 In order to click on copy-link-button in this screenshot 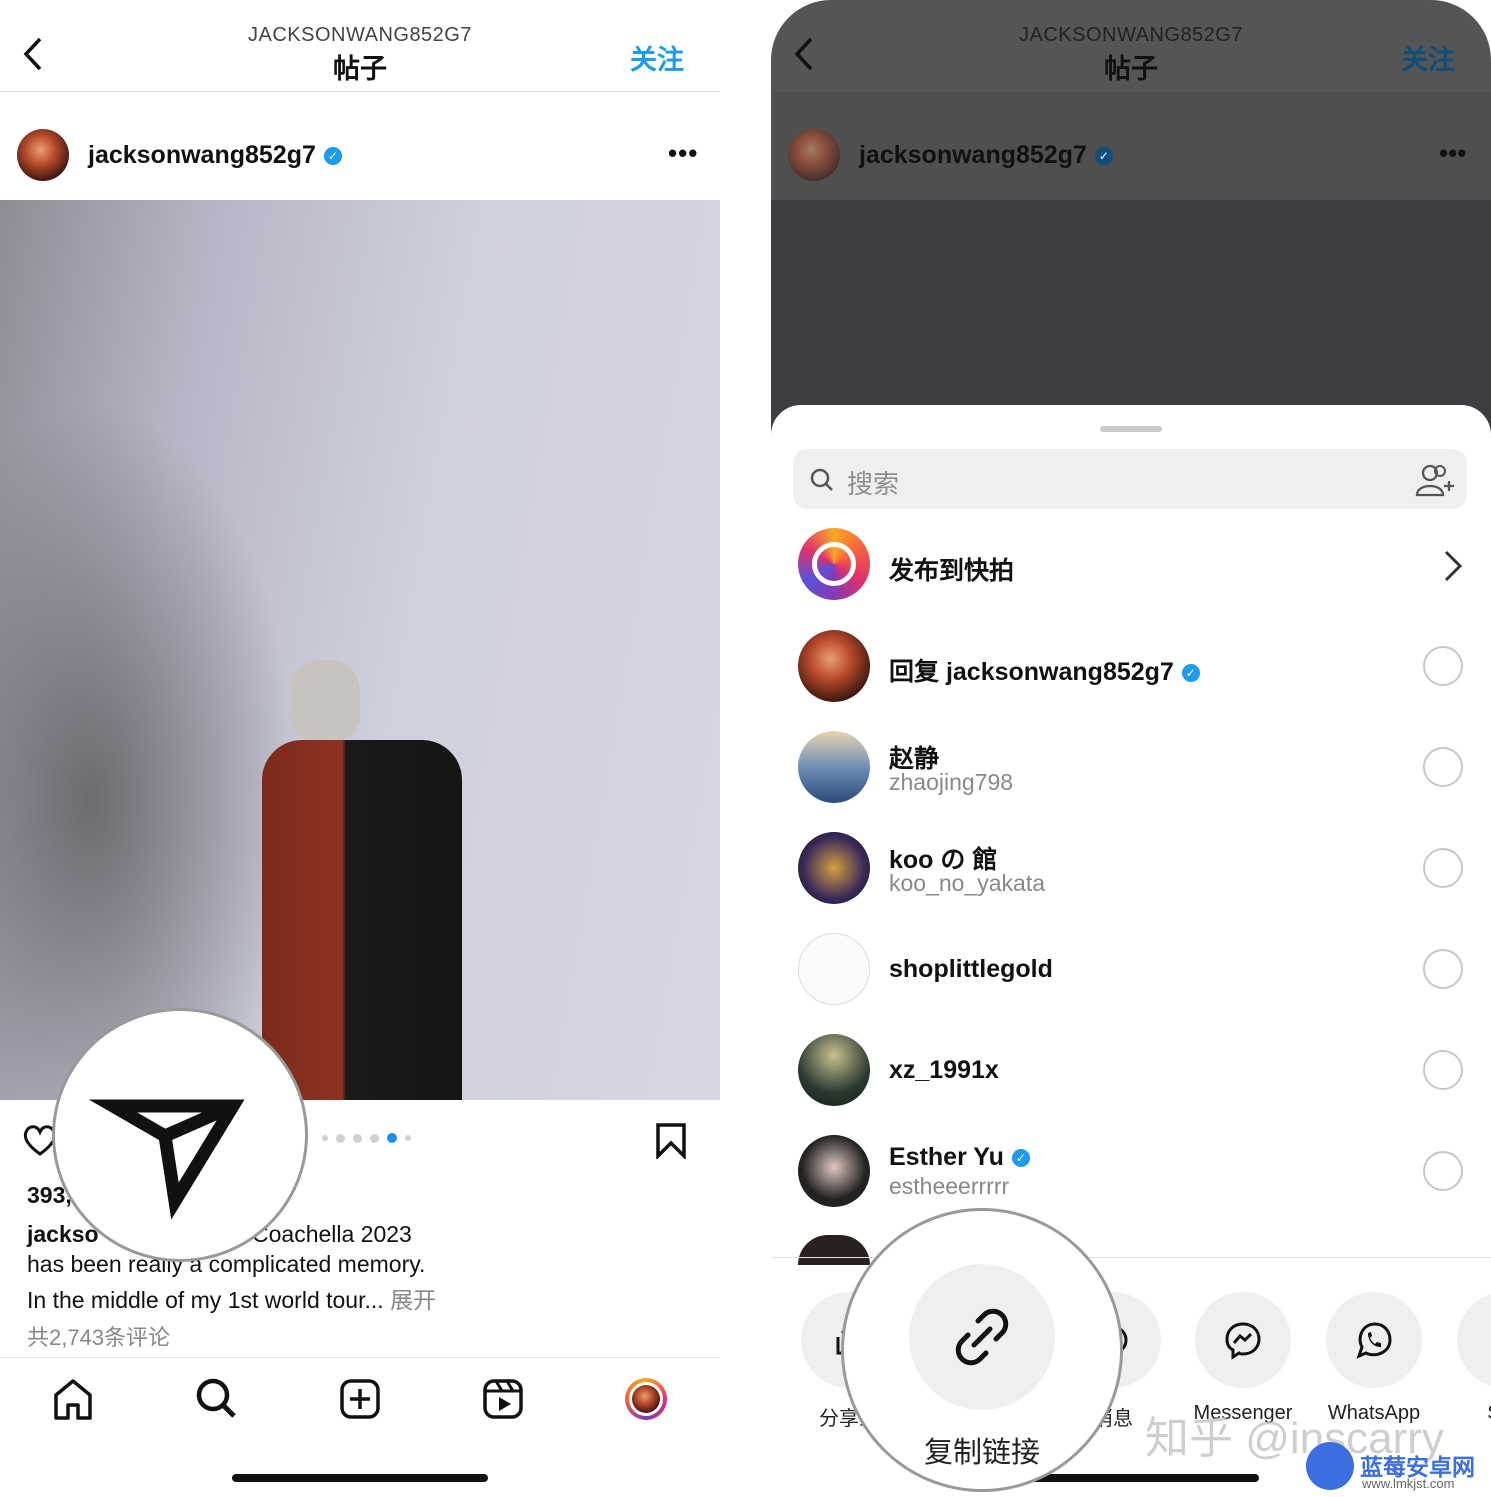, I will do `click(982, 1337)`.